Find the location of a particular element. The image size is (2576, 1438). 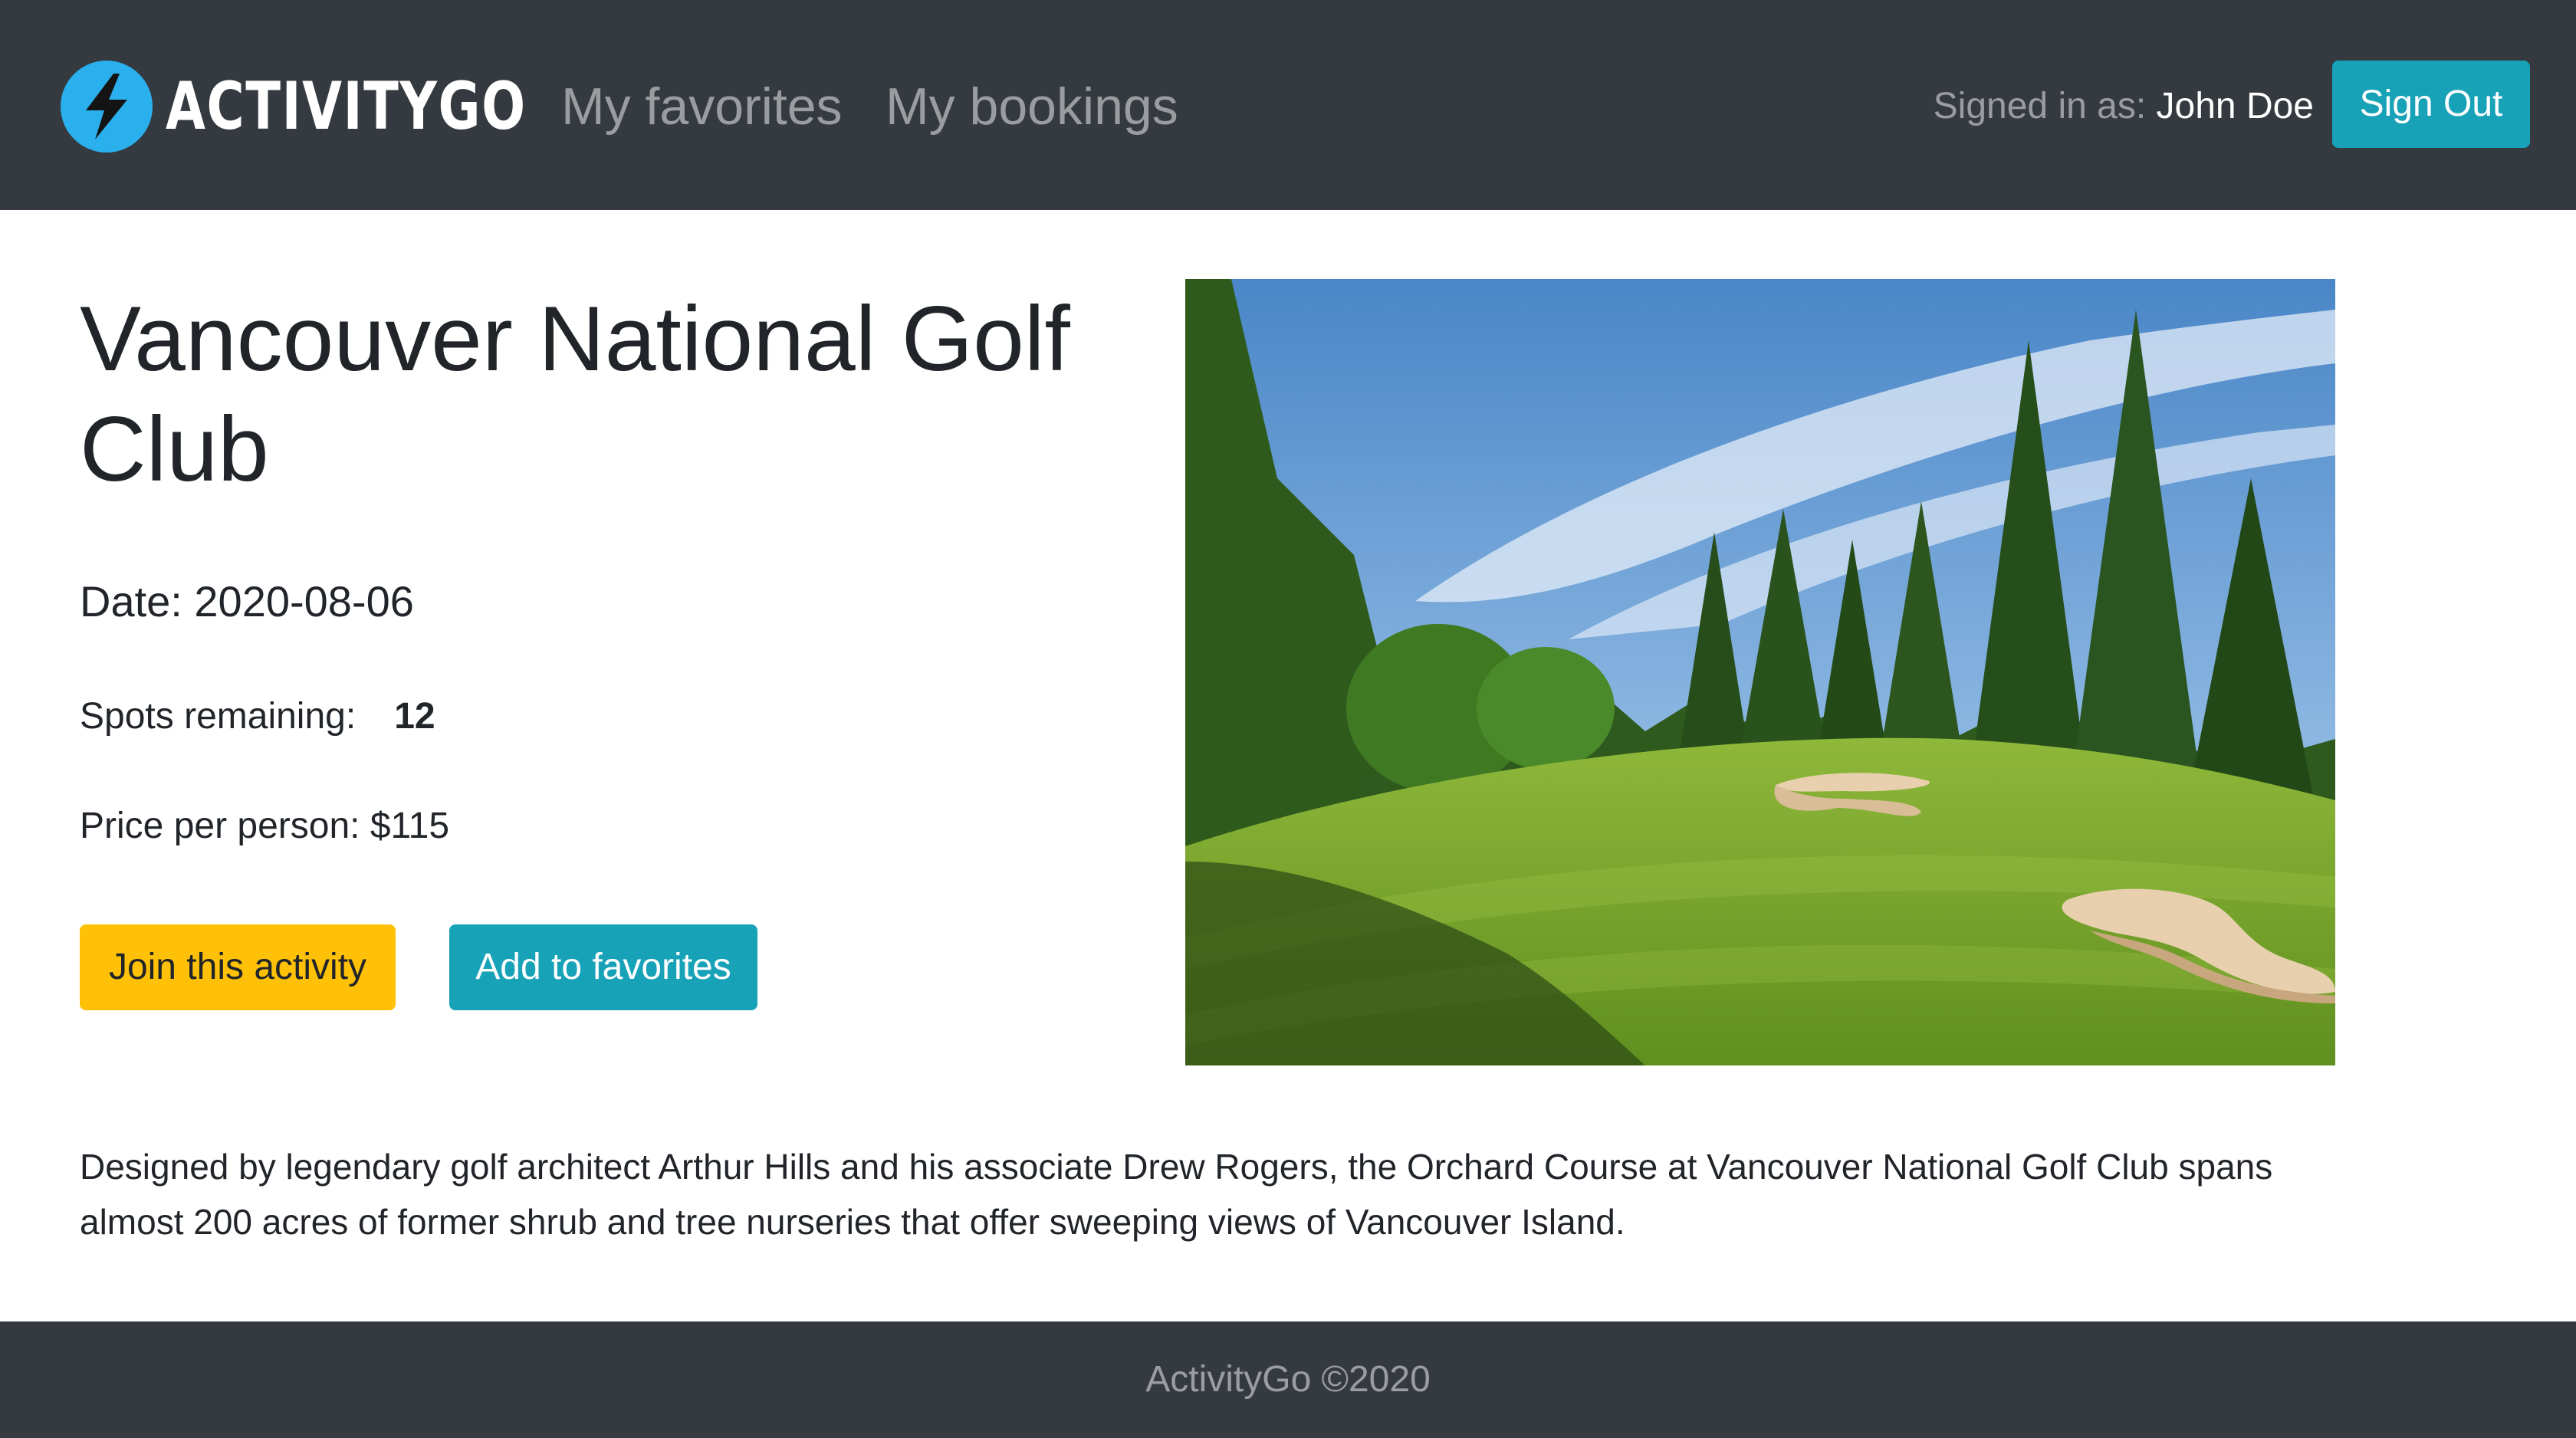

signed-in-status: Signed in as: John Doe is located at coordinates (2124, 106).